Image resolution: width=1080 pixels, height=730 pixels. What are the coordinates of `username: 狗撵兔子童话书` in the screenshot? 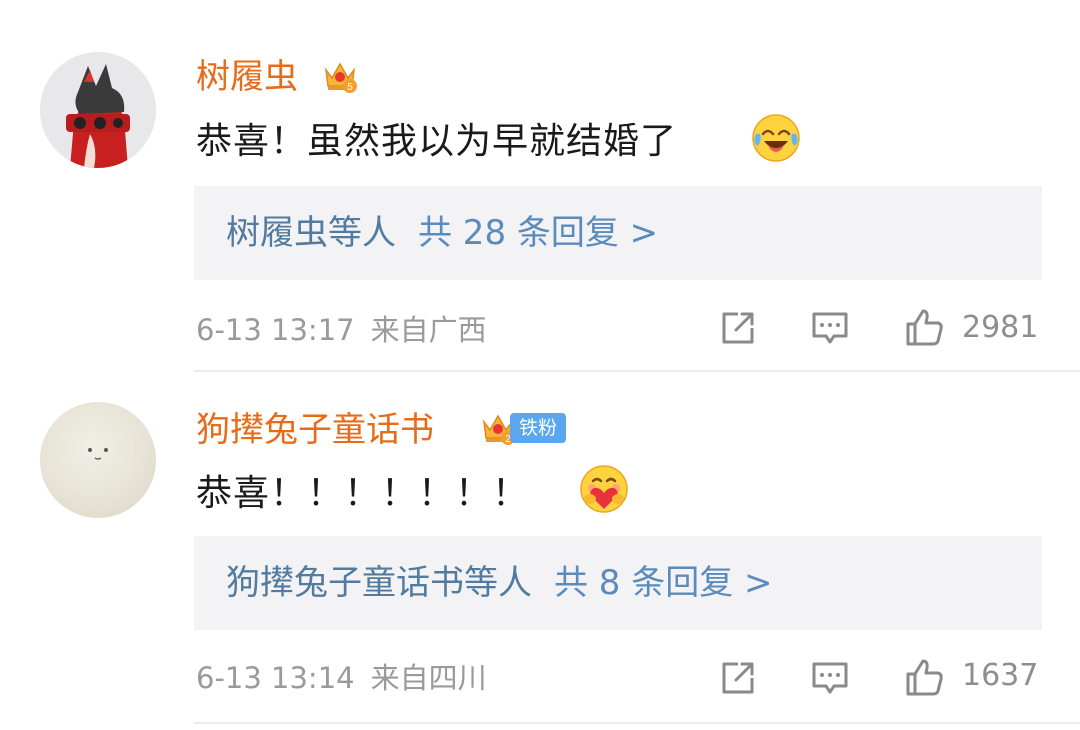 It's located at (315, 430).